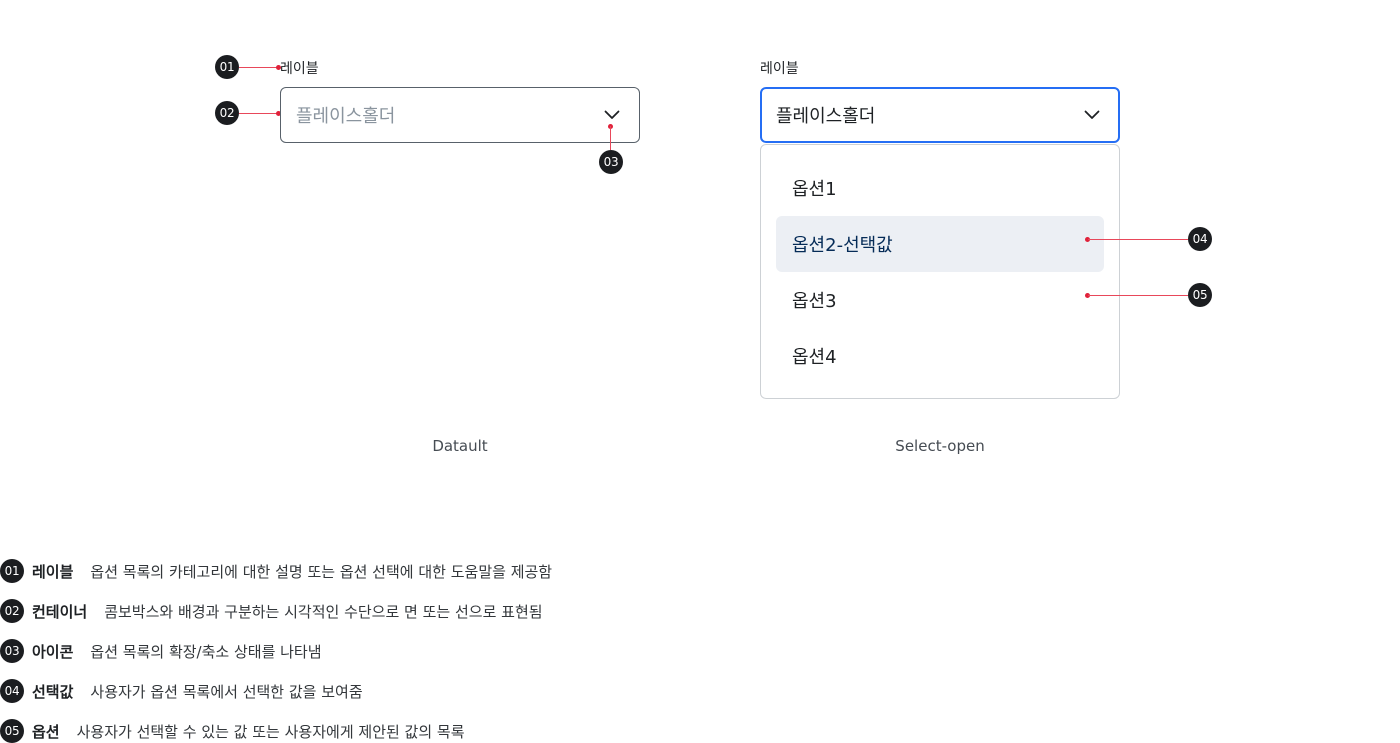 The width and height of the screenshot is (1400, 743). What do you see at coordinates (12, 571) in the screenshot?
I see `legend-marker: 01` at bounding box center [12, 571].